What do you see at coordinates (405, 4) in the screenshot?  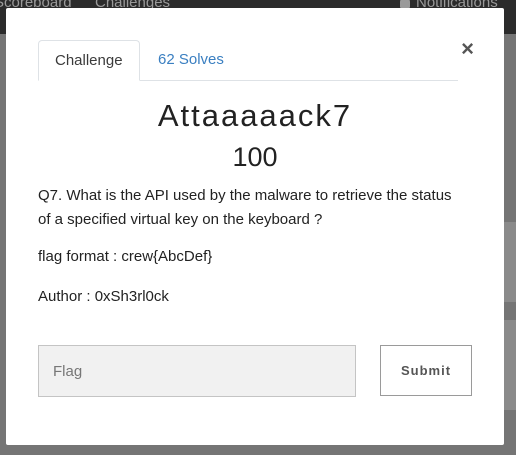 I see `bell-icon` at bounding box center [405, 4].